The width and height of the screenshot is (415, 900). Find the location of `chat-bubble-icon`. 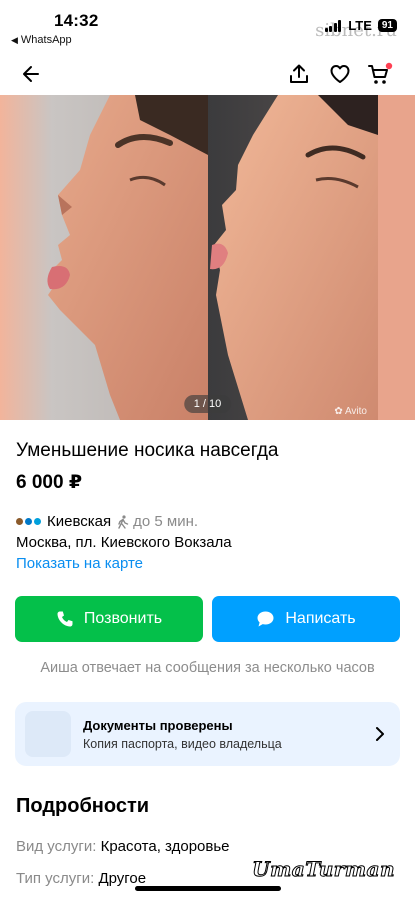

chat-bubble-icon is located at coordinates (265, 619).